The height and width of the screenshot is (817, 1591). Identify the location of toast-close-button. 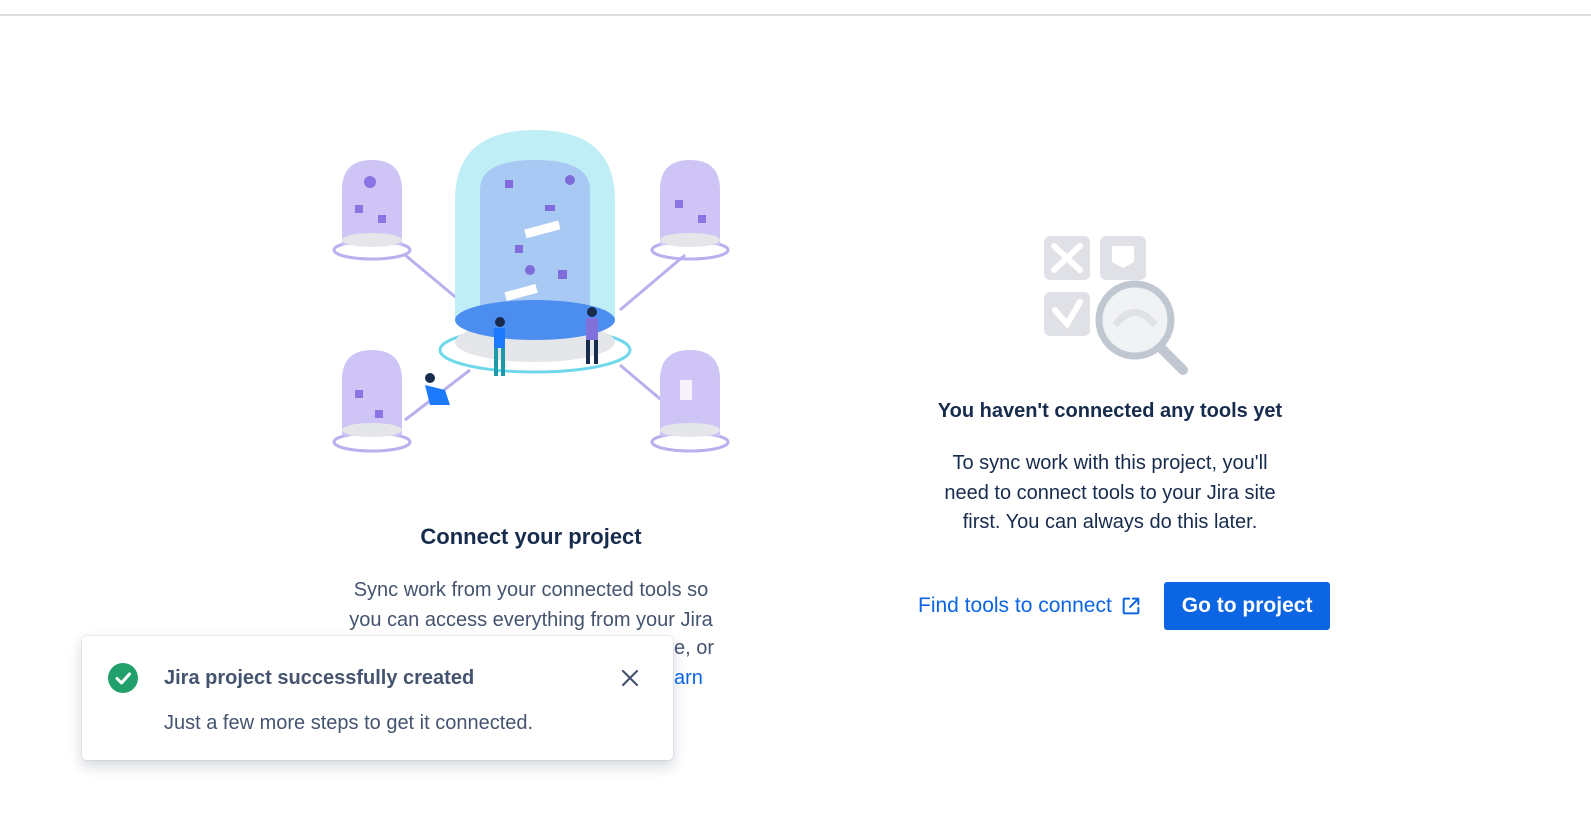
(630, 678).